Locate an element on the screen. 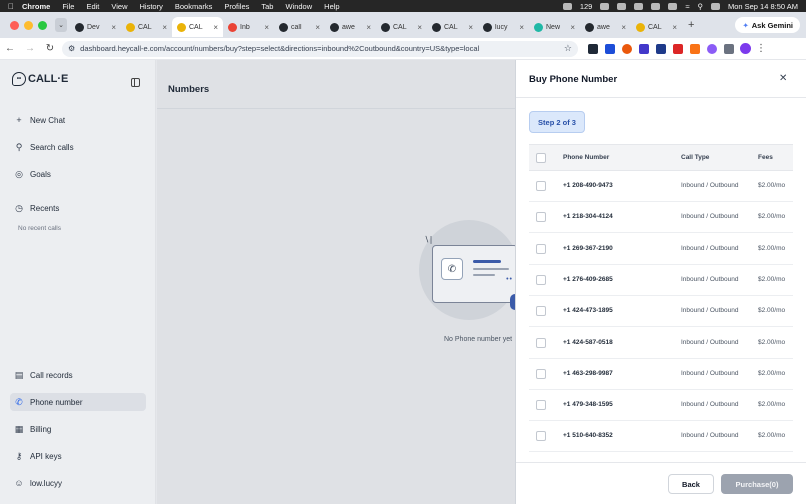  menu-help: Help is located at coordinates (331, 6).